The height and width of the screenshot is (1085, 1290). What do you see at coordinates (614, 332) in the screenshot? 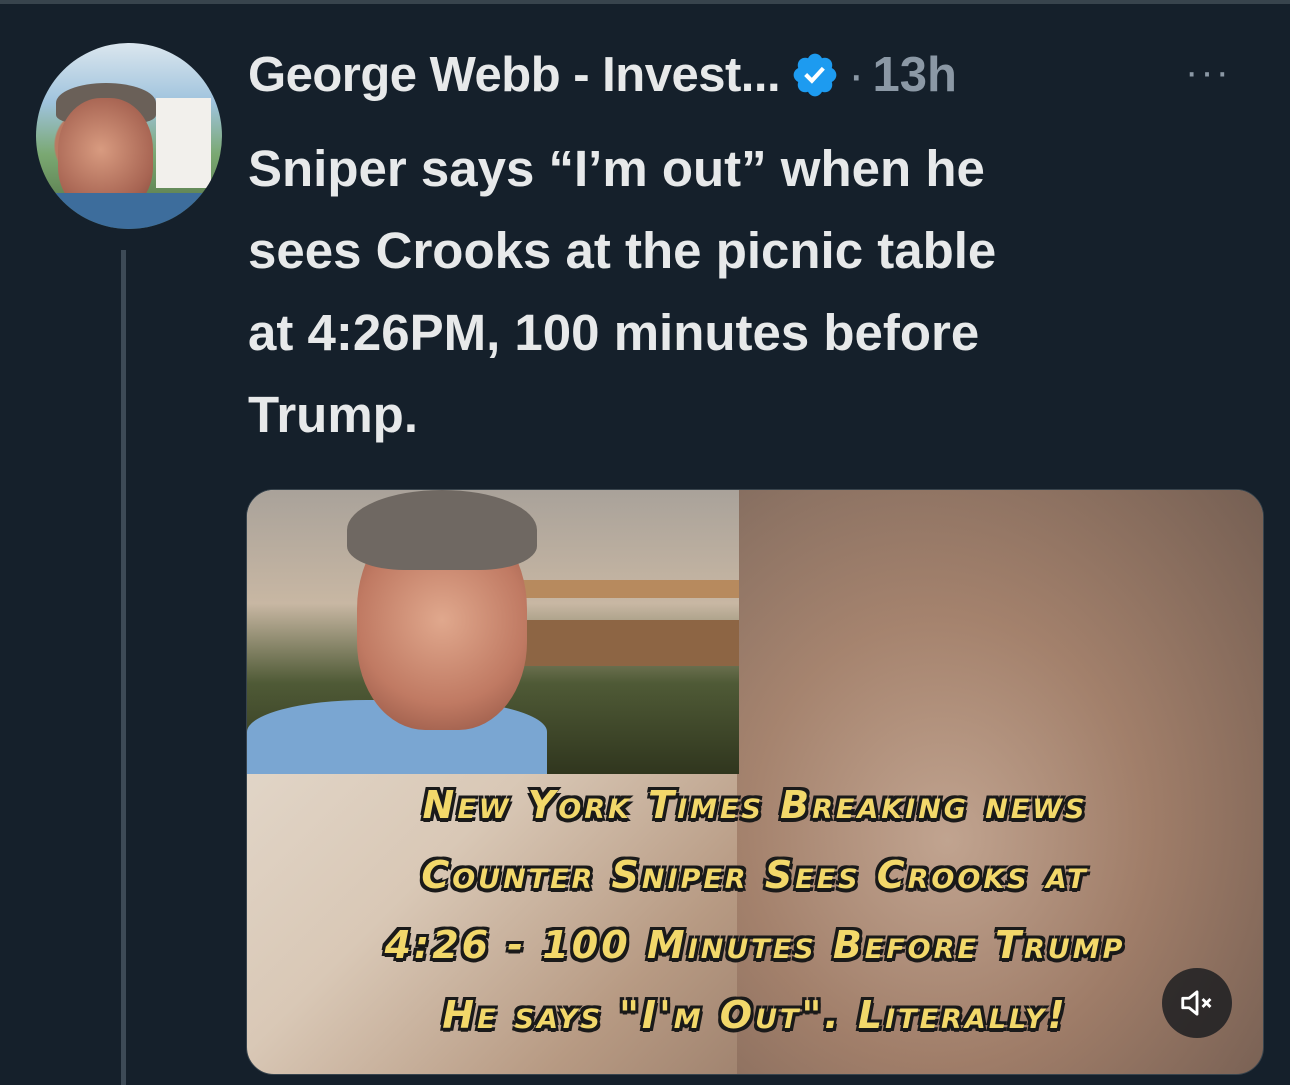
I see `tweet-line: at 4:26PM, 100 minutes before` at bounding box center [614, 332].